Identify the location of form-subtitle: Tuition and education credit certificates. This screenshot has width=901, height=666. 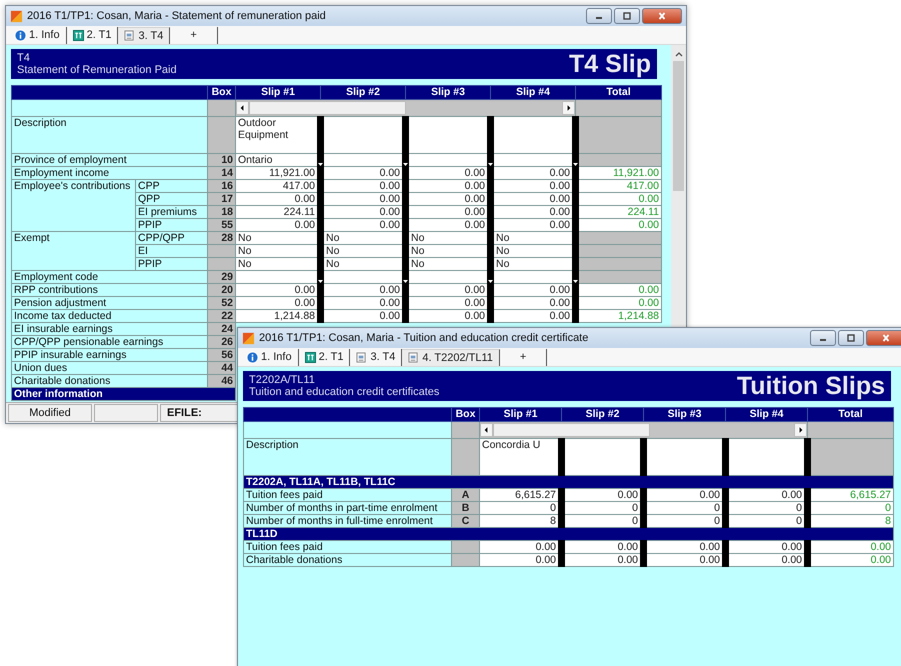
(344, 392).